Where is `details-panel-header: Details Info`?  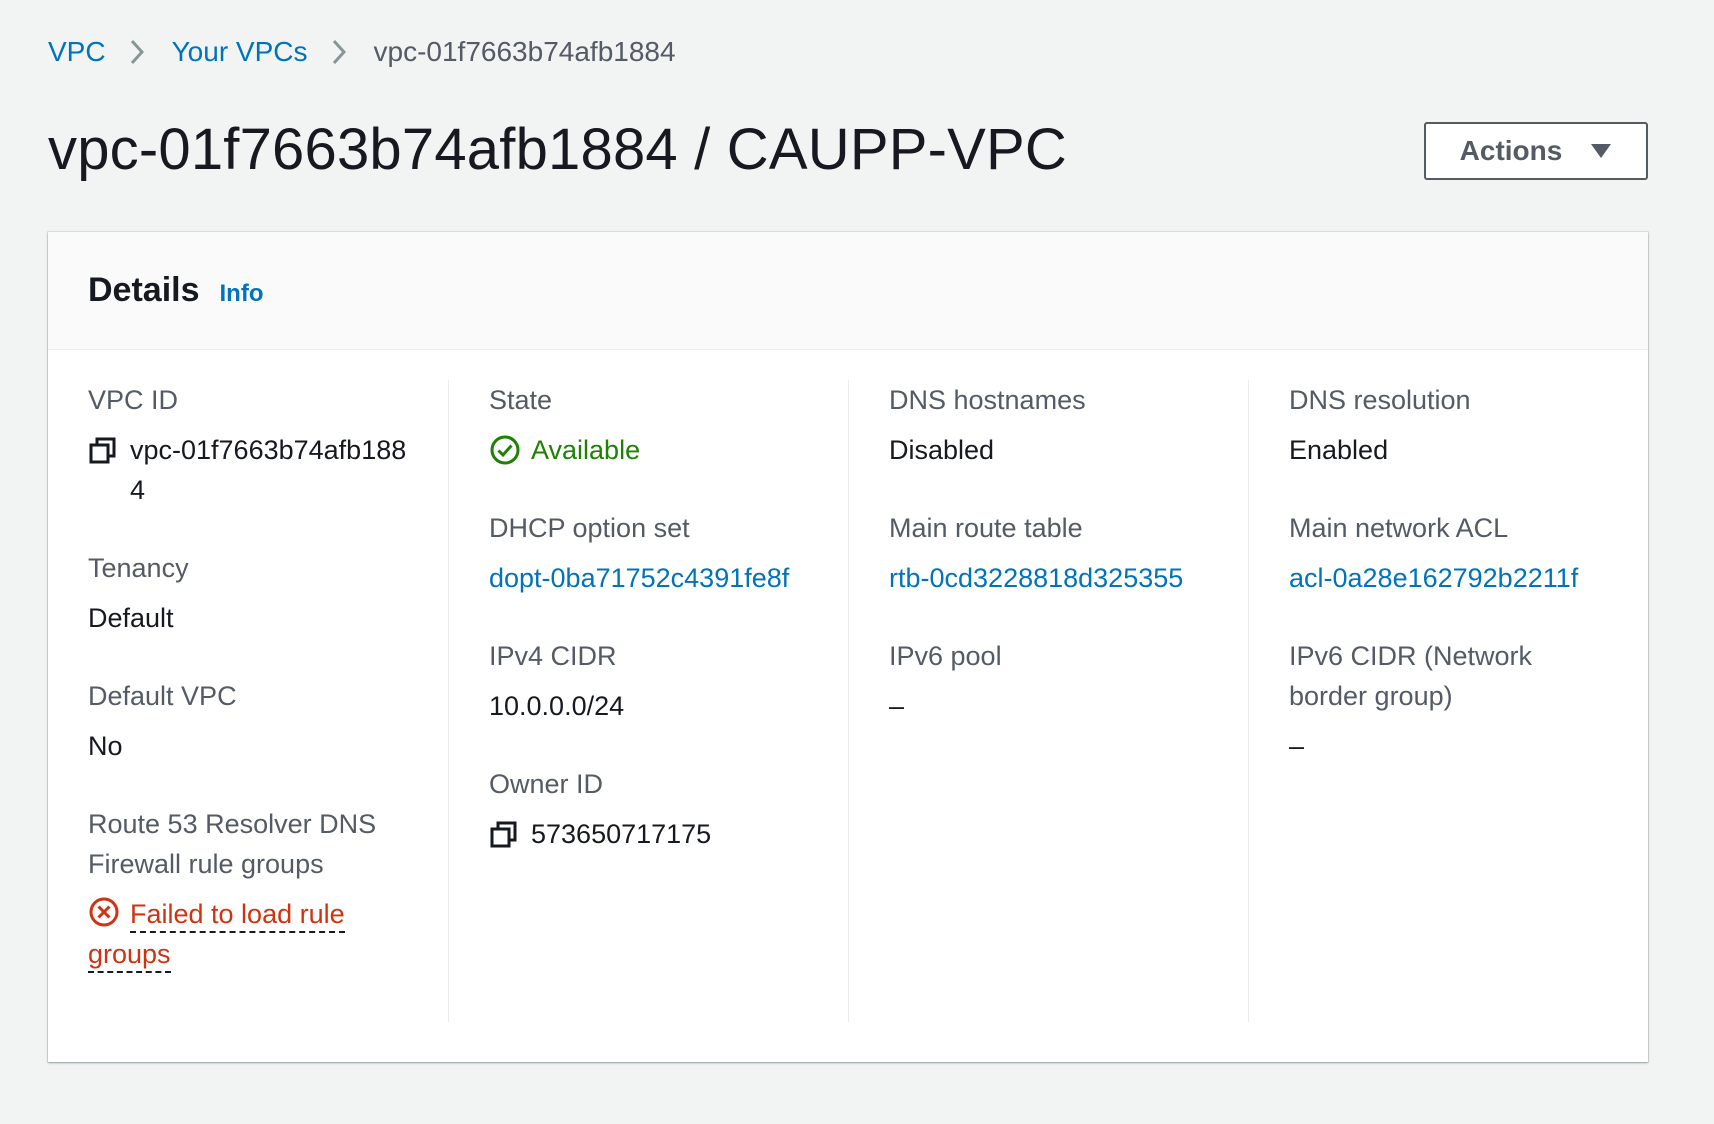 details-panel-header: Details Info is located at coordinates (848, 291).